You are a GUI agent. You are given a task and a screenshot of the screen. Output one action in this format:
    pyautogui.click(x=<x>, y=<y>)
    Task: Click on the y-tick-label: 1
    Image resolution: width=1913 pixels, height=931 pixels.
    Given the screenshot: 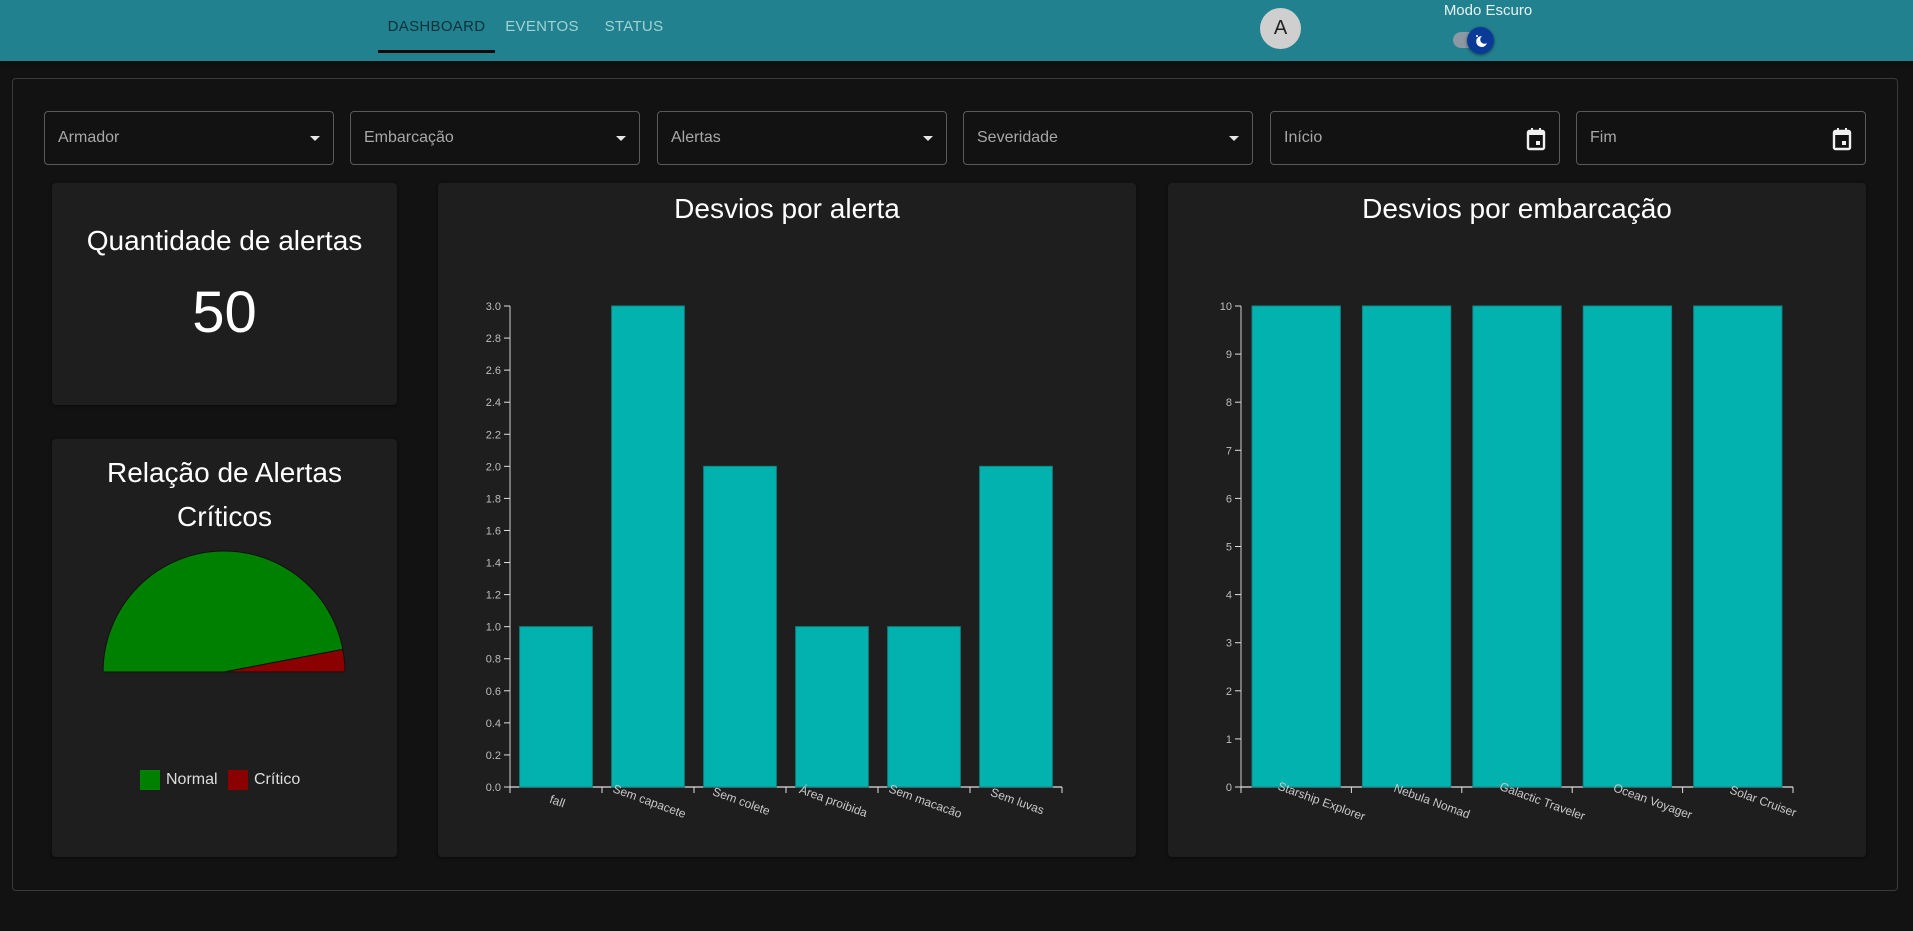 What is the action you would take?
    pyautogui.click(x=1229, y=740)
    